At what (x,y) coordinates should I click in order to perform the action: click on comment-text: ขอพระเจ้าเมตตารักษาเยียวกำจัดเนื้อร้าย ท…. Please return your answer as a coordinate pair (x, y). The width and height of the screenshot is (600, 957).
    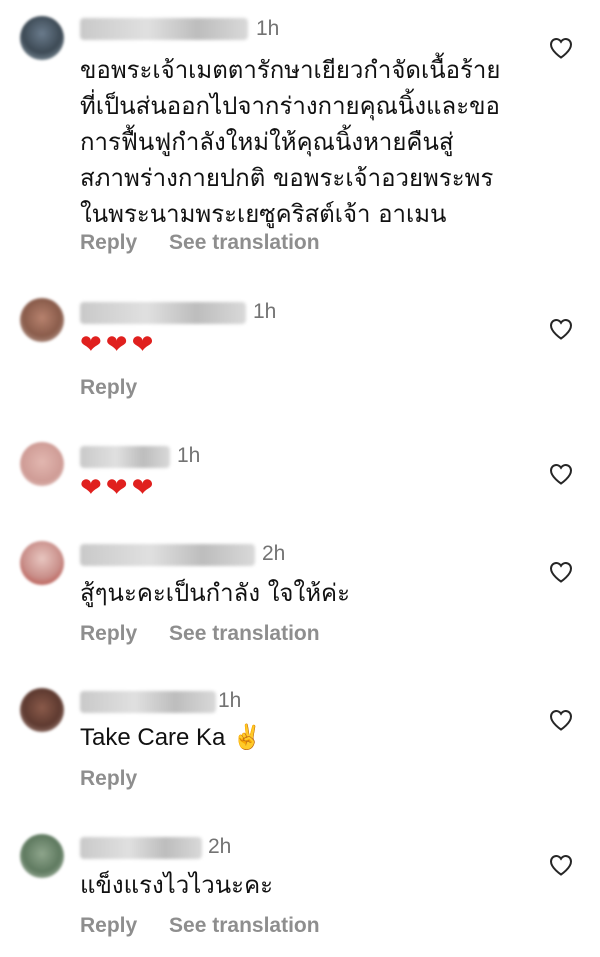
    Looking at the image, I should click on (290, 142).